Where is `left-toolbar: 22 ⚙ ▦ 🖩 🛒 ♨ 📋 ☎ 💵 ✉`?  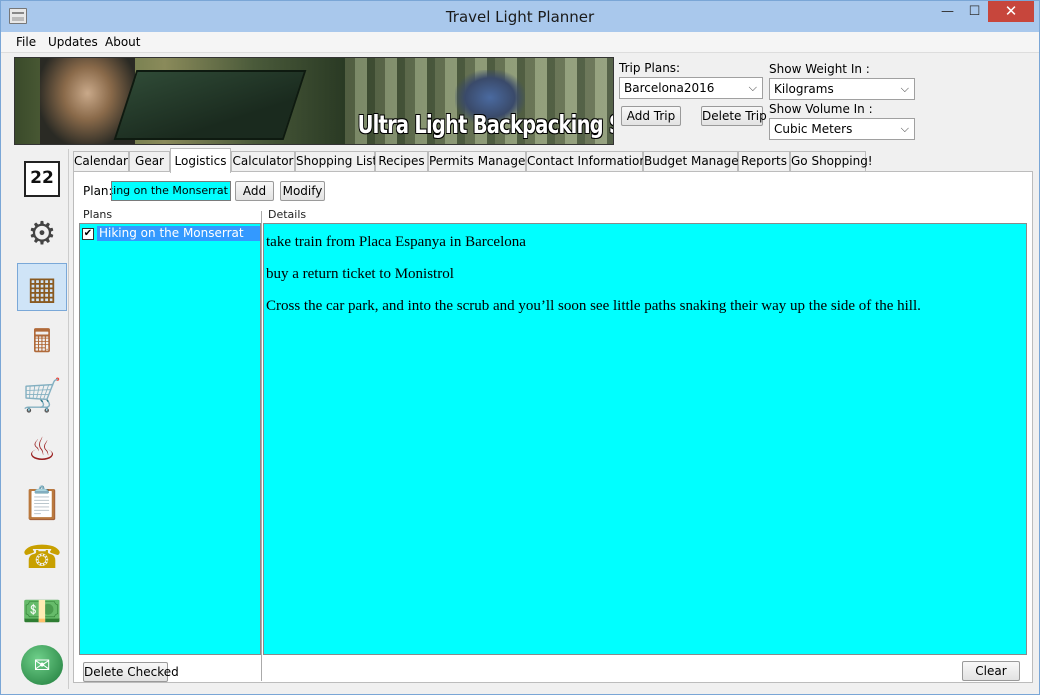 left-toolbar: 22 ⚙ ▦ 🖩 🛒 ♨ 📋 ☎ 💵 ✉ is located at coordinates (39, 419).